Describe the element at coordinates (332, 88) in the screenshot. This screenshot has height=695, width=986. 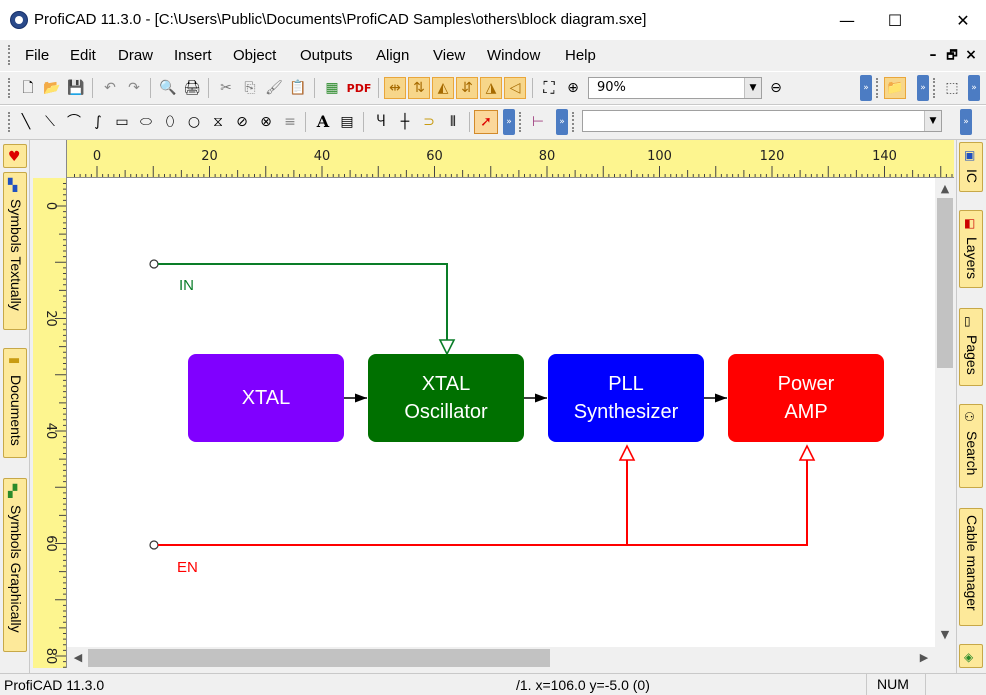
I see `export-image-icon: ▦` at that location.